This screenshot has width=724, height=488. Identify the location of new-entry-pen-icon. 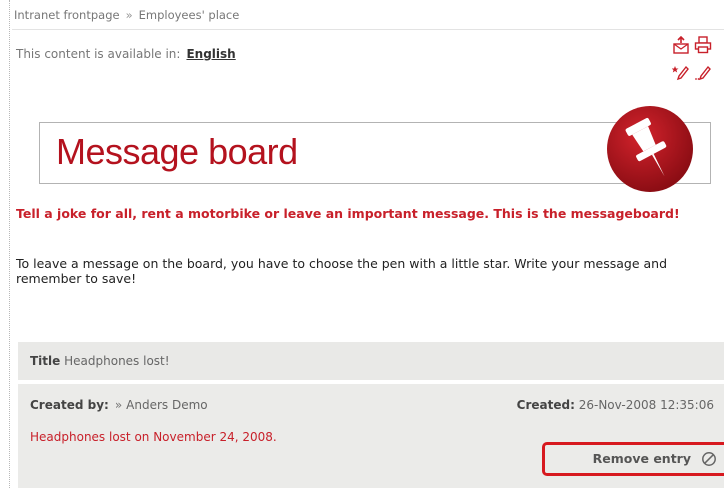
(681, 73).